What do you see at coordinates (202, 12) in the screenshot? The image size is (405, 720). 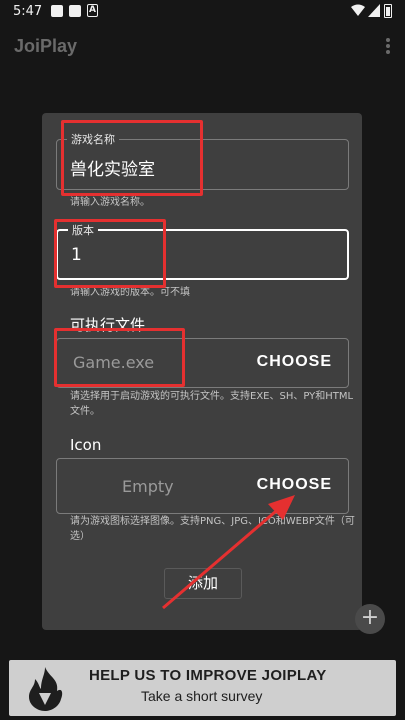 I see `status-bar: 5:47 A` at bounding box center [202, 12].